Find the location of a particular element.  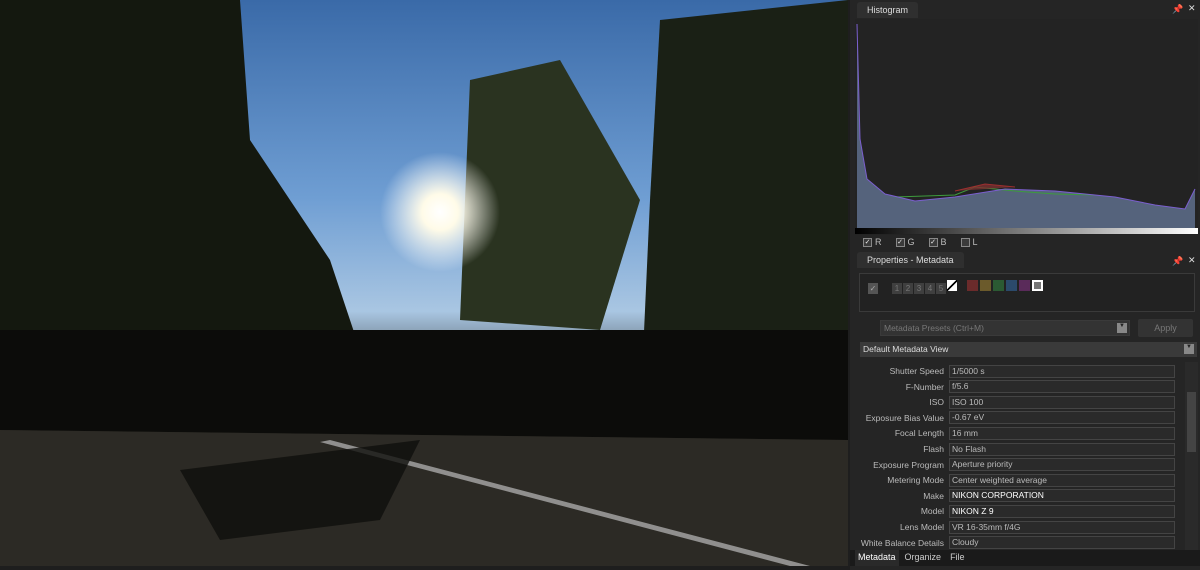

metadata-value-field: 1/5000 s is located at coordinates (1062, 371).